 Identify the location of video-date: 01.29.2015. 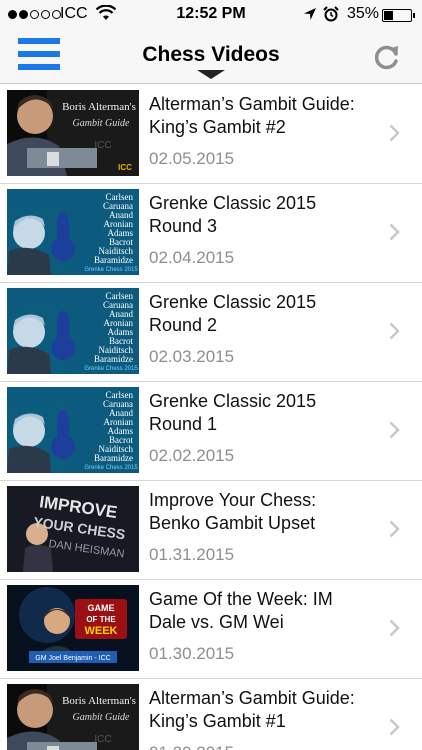
(191, 746).